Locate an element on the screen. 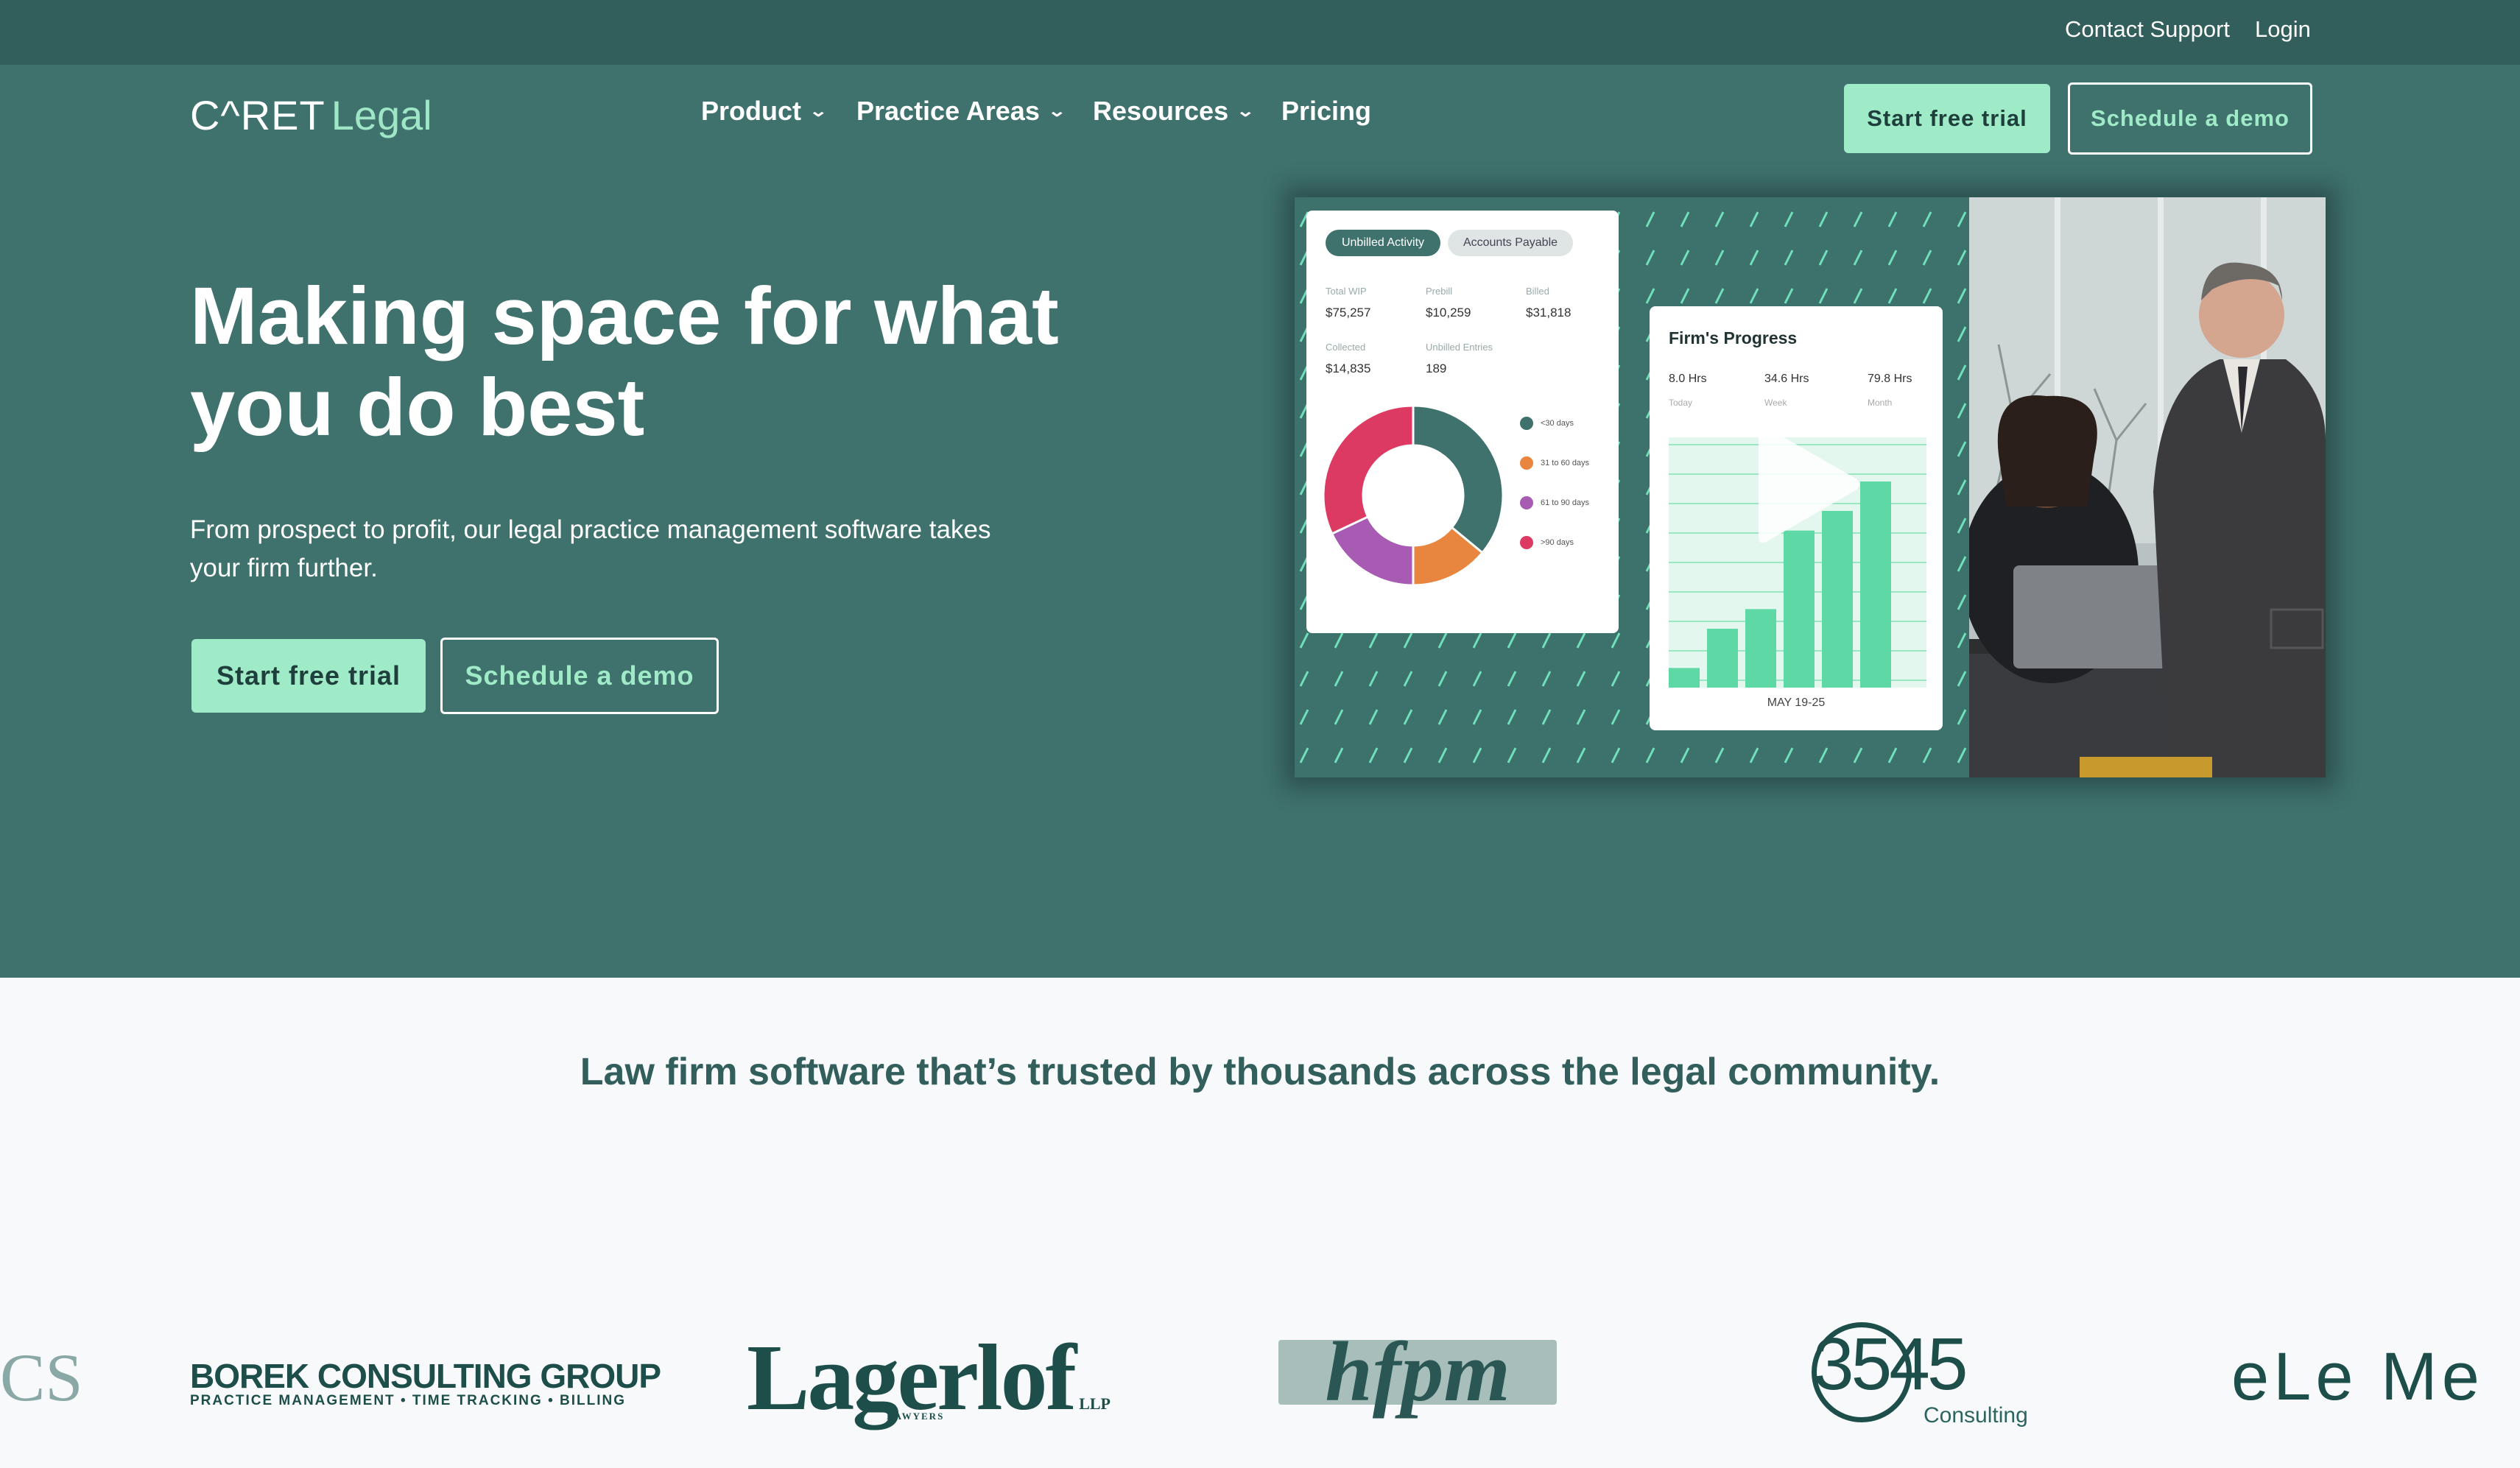  progress-period: Today is located at coordinates (1681, 403).